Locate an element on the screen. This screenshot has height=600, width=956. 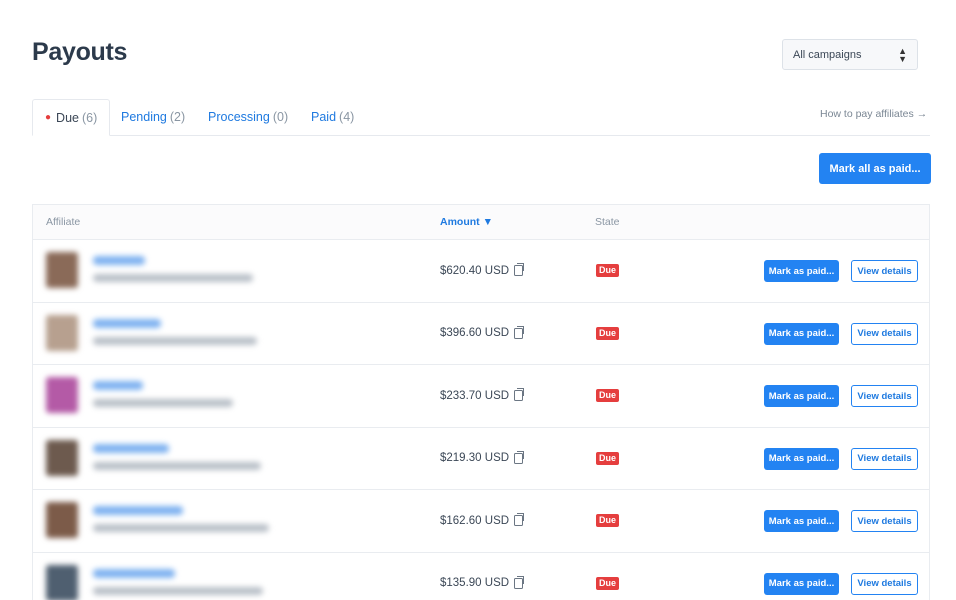
sort-caret-icon: ▲ ▼ is located at coordinates (902, 54).